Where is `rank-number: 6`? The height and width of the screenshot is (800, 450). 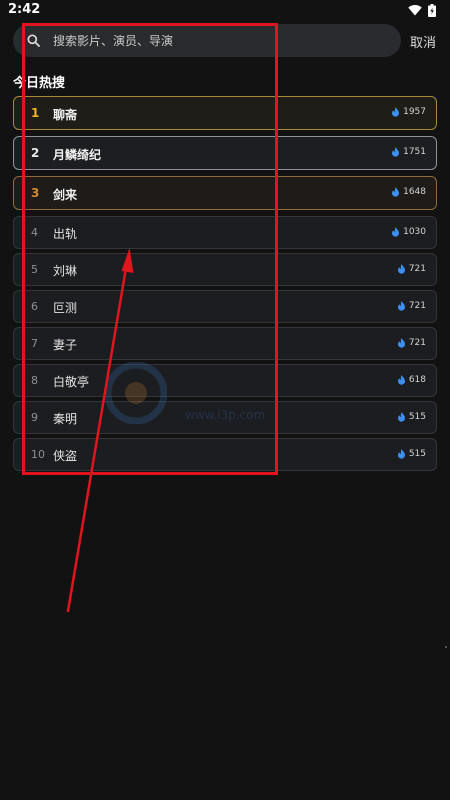
rank-number: 6 is located at coordinates (34, 306).